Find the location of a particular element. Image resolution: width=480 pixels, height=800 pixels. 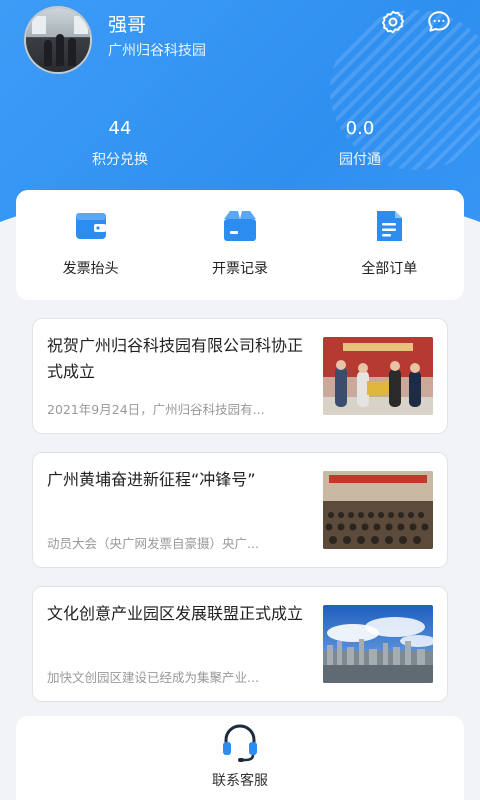

all-orders-label: 全部订单 is located at coordinates (389, 269).